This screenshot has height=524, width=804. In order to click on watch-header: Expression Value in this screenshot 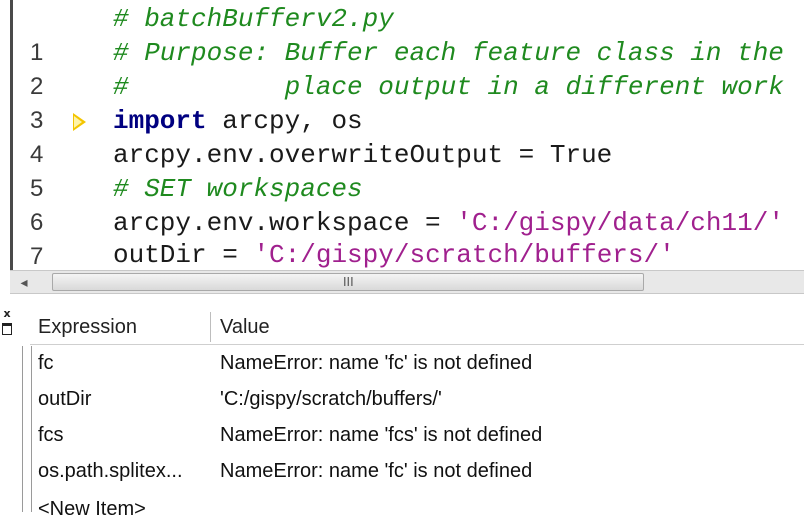, I will do `click(417, 327)`.